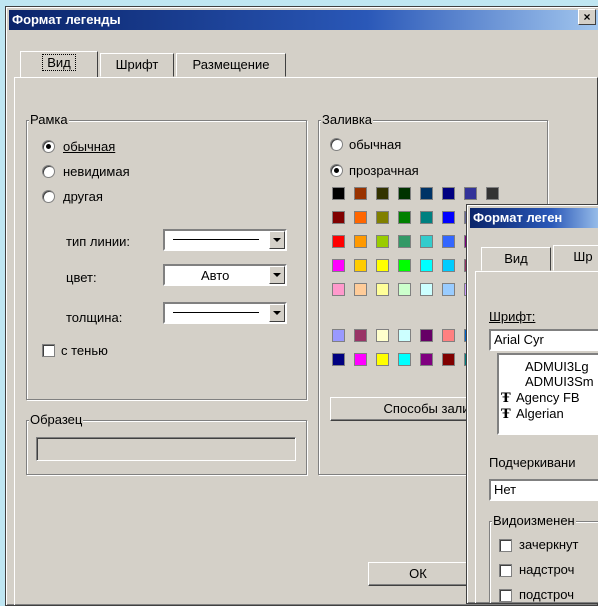 The height and width of the screenshot is (606, 598). What do you see at coordinates (94, 317) in the screenshot?
I see `weight-label: толщина:` at bounding box center [94, 317].